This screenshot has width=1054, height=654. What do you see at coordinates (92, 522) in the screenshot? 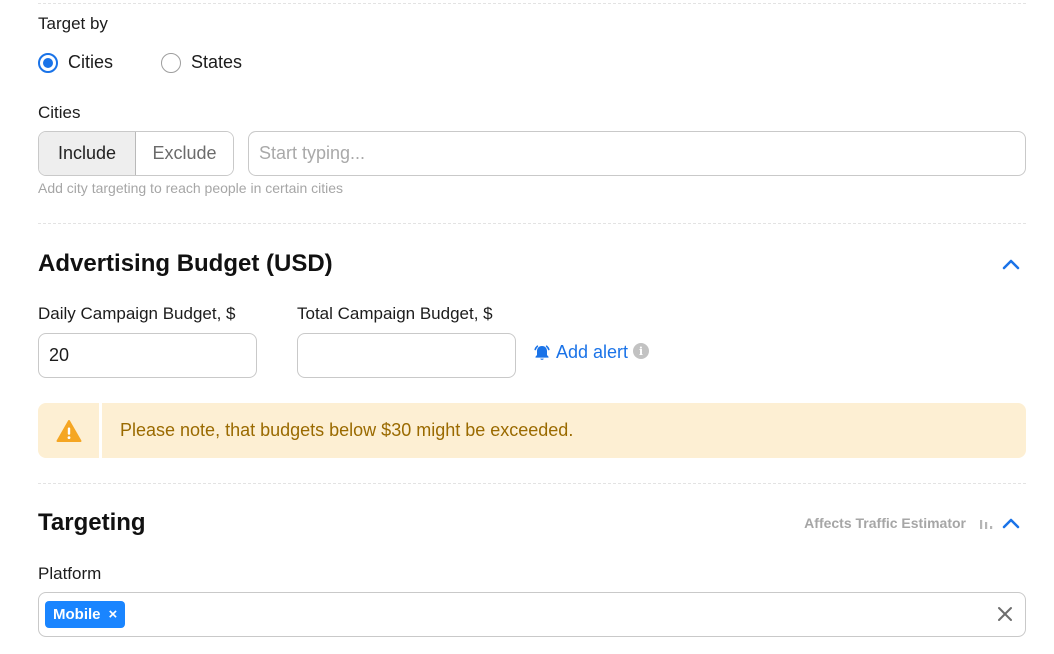
I see `targeting-section-title: Targeting` at bounding box center [92, 522].